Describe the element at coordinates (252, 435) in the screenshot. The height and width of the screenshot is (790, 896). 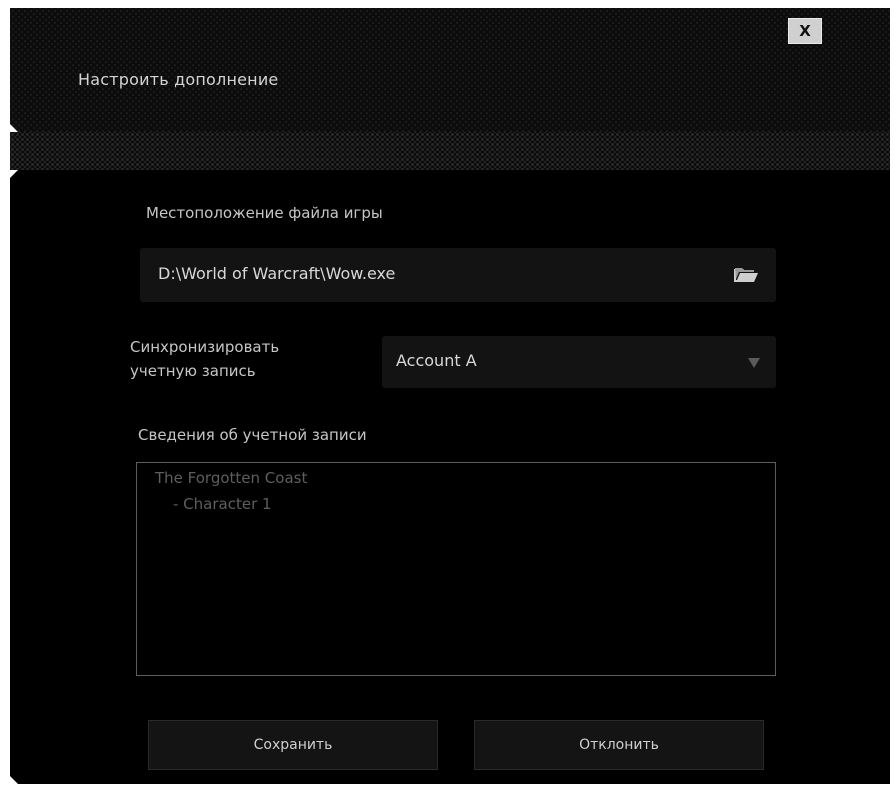
I see `account-info-label: Сведения об учетной записи` at that location.